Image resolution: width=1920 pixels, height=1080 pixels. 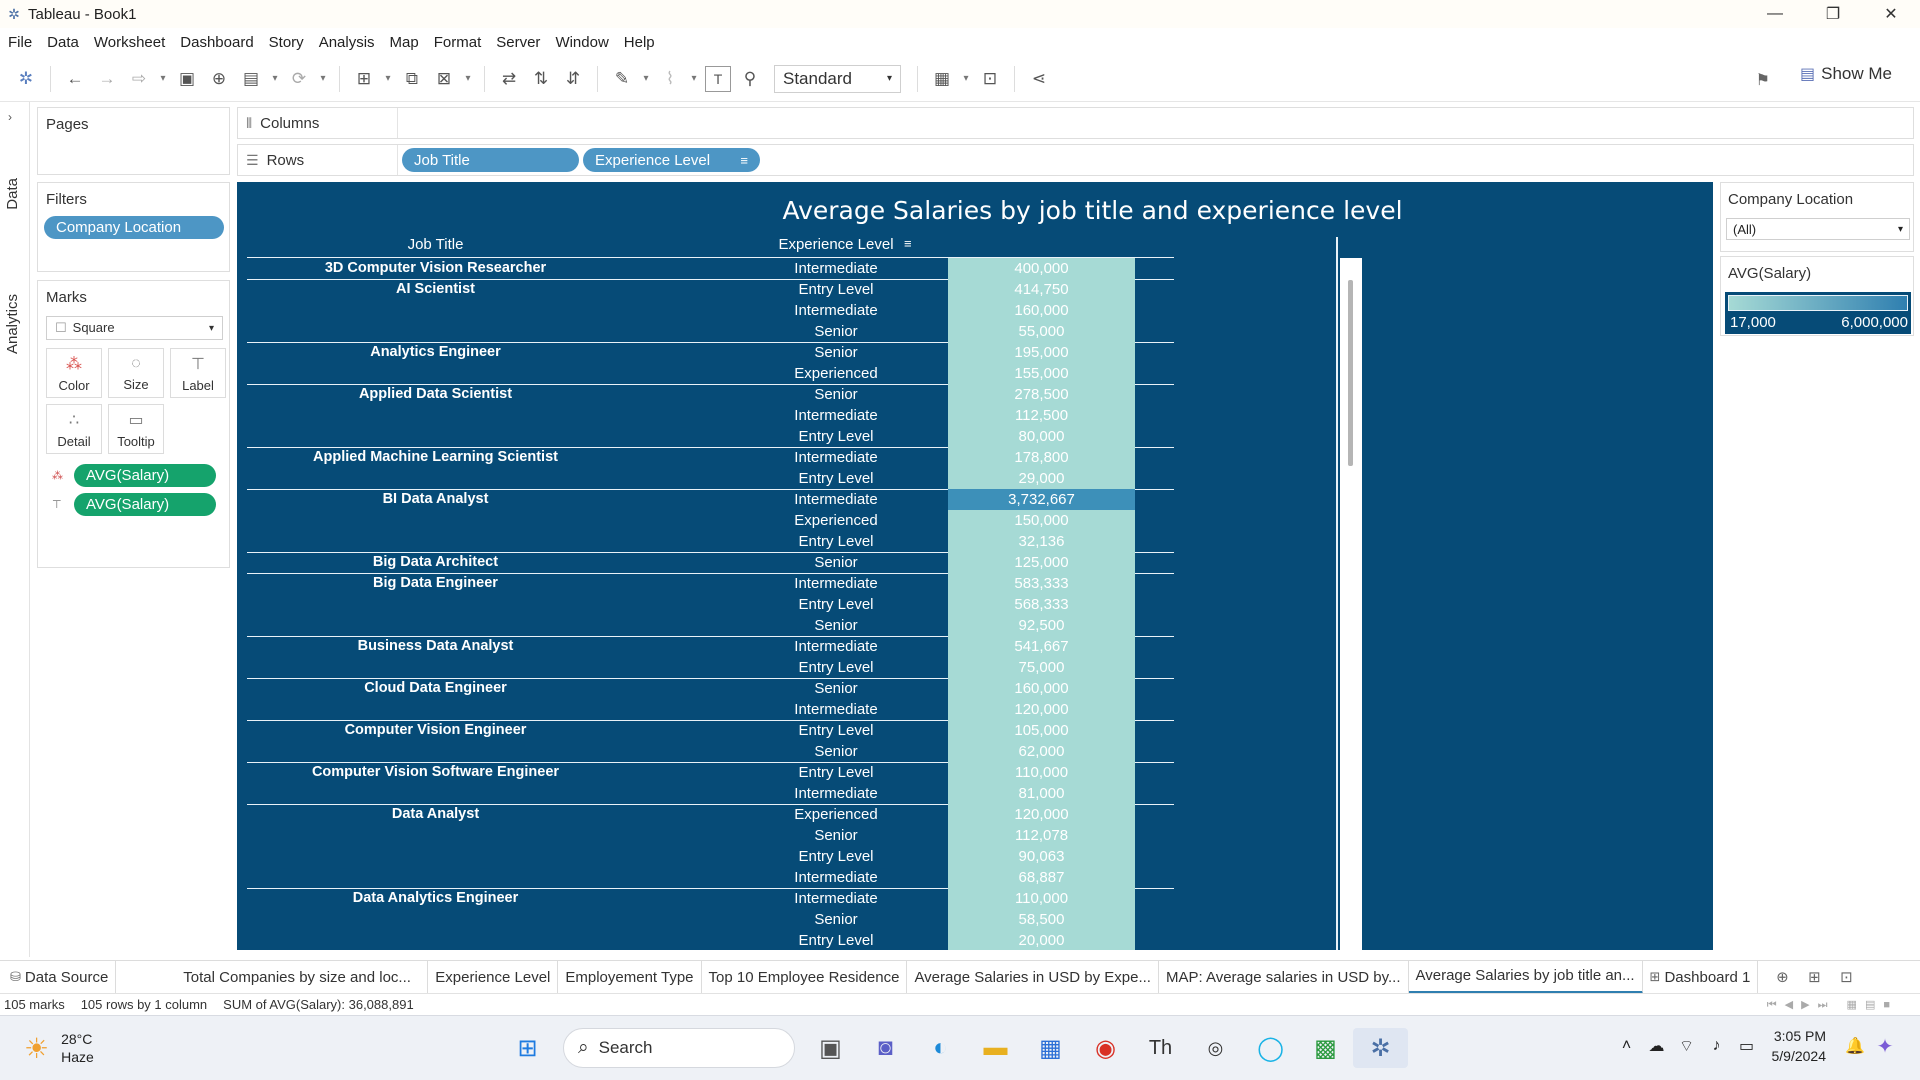 I want to click on salary-value-cell: 3,732,667, so click(x=1041, y=499).